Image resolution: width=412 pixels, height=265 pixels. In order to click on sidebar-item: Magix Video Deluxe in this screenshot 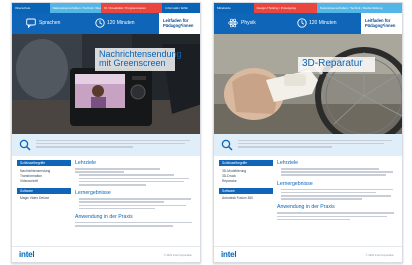, I will do `click(35, 198)`.